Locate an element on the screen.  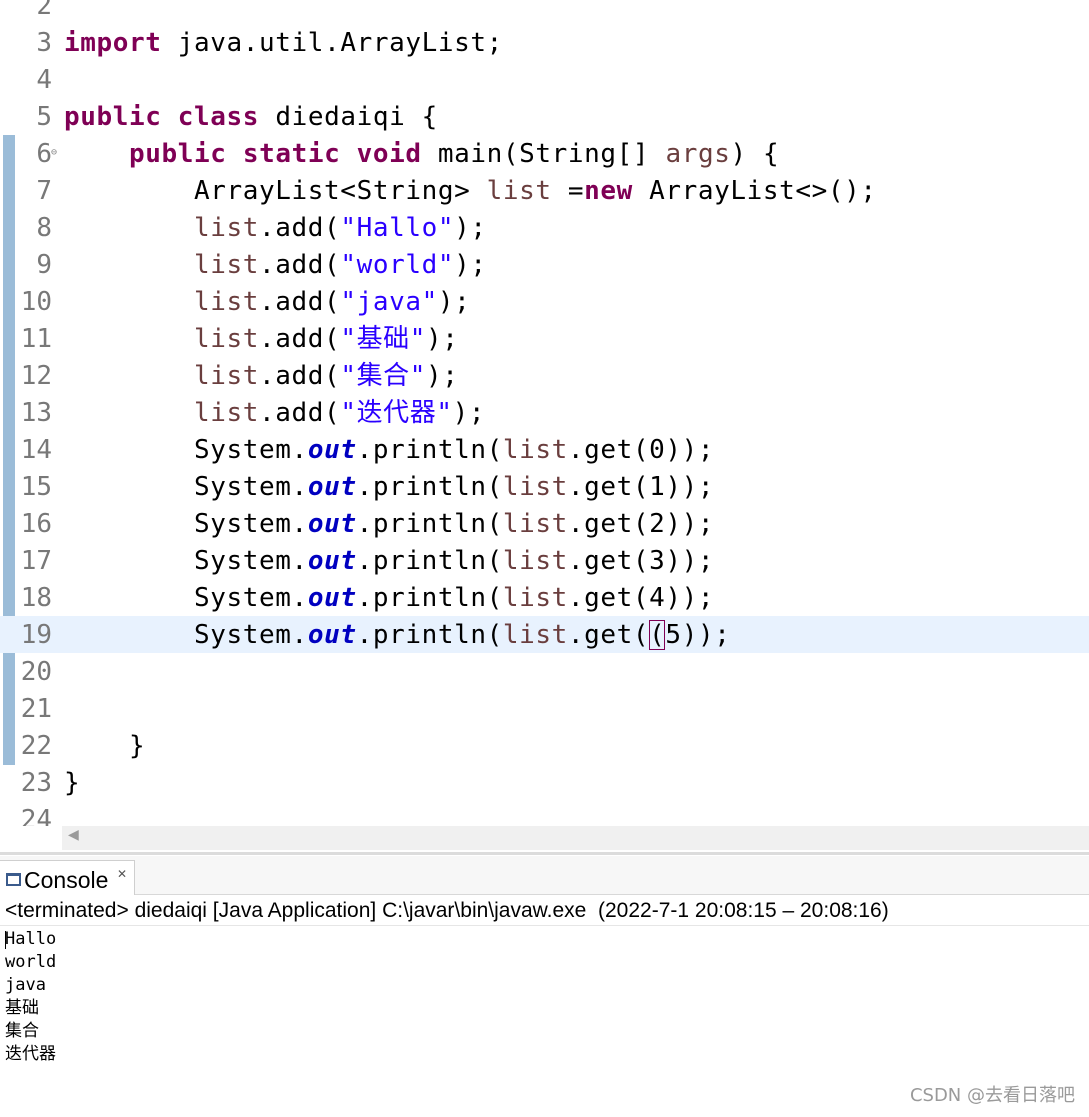
code-token: diedaiqi { is located at coordinates (348, 117).